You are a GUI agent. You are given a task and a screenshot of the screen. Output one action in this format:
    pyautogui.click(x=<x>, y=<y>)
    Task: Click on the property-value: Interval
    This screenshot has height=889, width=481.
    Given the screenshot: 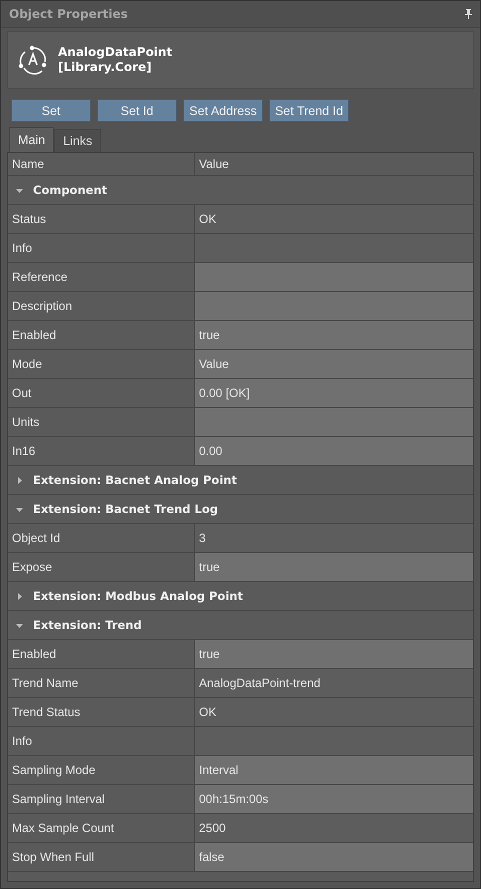 What is the action you would take?
    pyautogui.click(x=334, y=770)
    